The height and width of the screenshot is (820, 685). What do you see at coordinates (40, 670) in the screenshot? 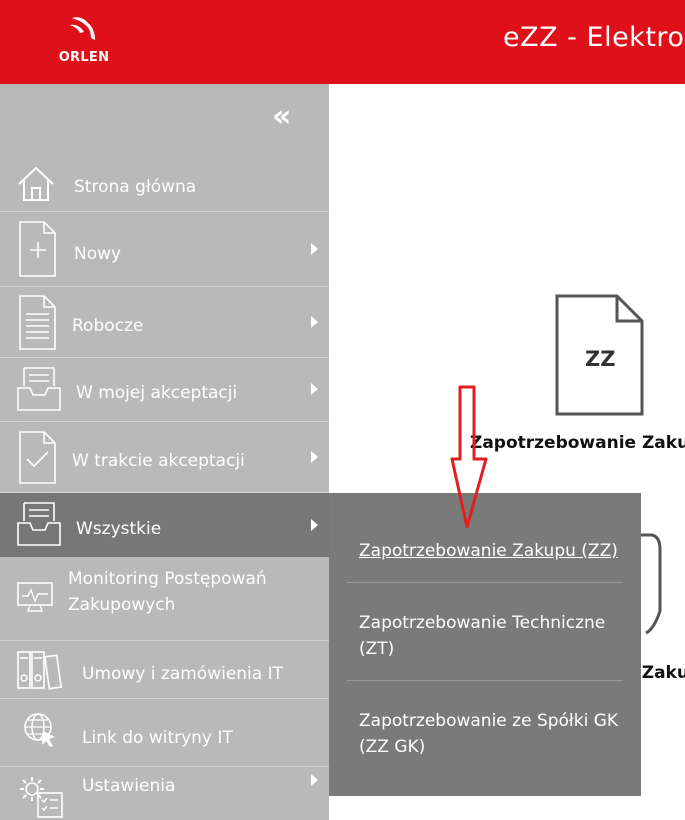
I see `binders-icon` at bounding box center [40, 670].